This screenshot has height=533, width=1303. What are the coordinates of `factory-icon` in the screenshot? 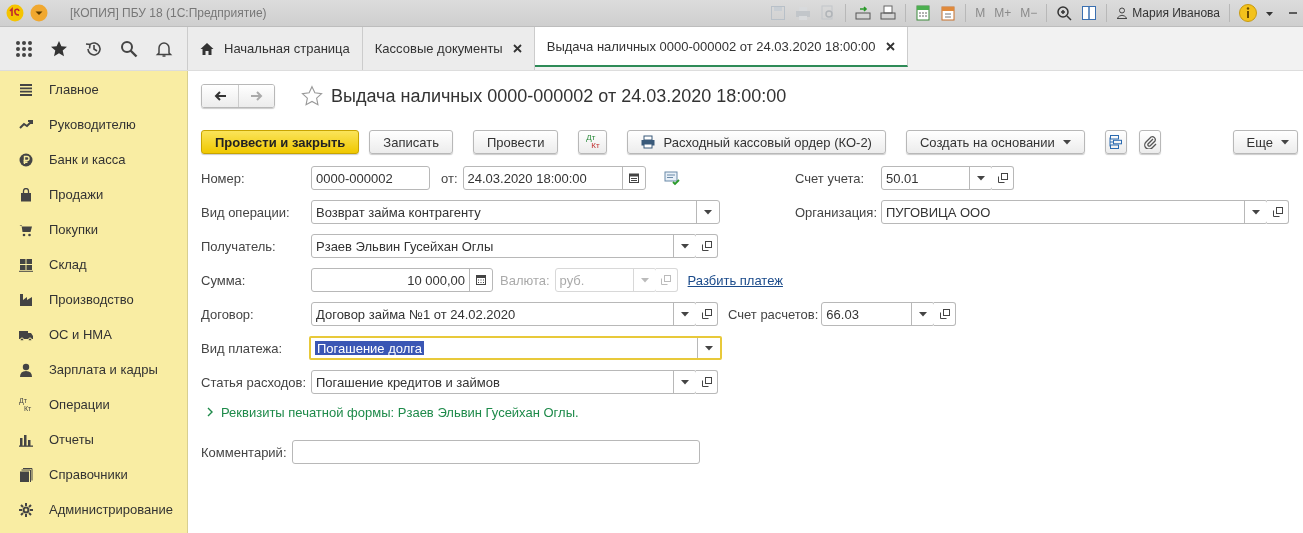 It's located at (26, 299).